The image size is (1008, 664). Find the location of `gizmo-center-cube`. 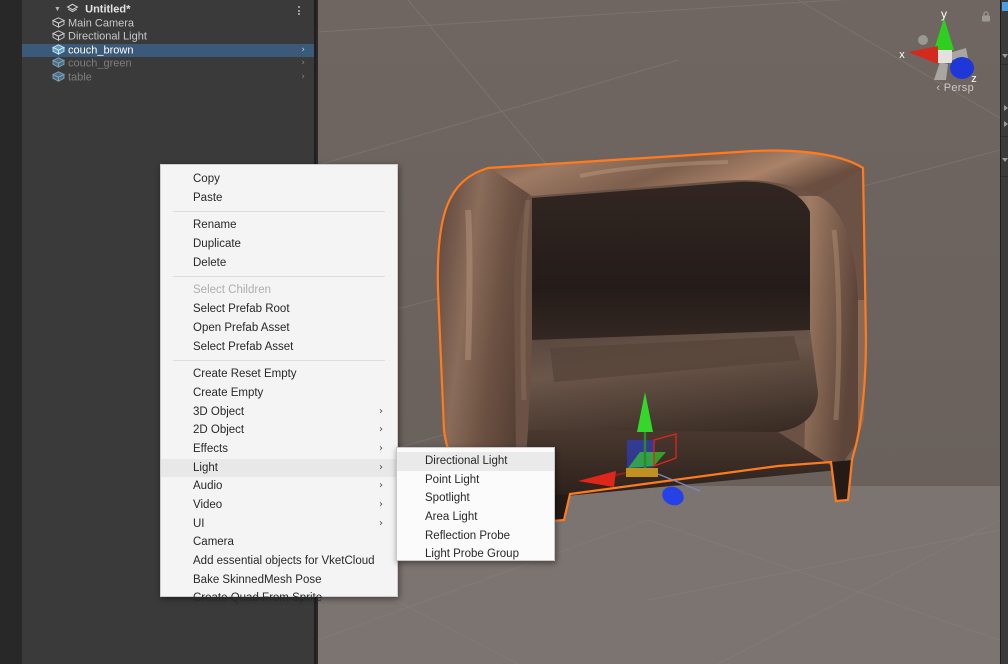

gizmo-center-cube is located at coordinates (944, 56).